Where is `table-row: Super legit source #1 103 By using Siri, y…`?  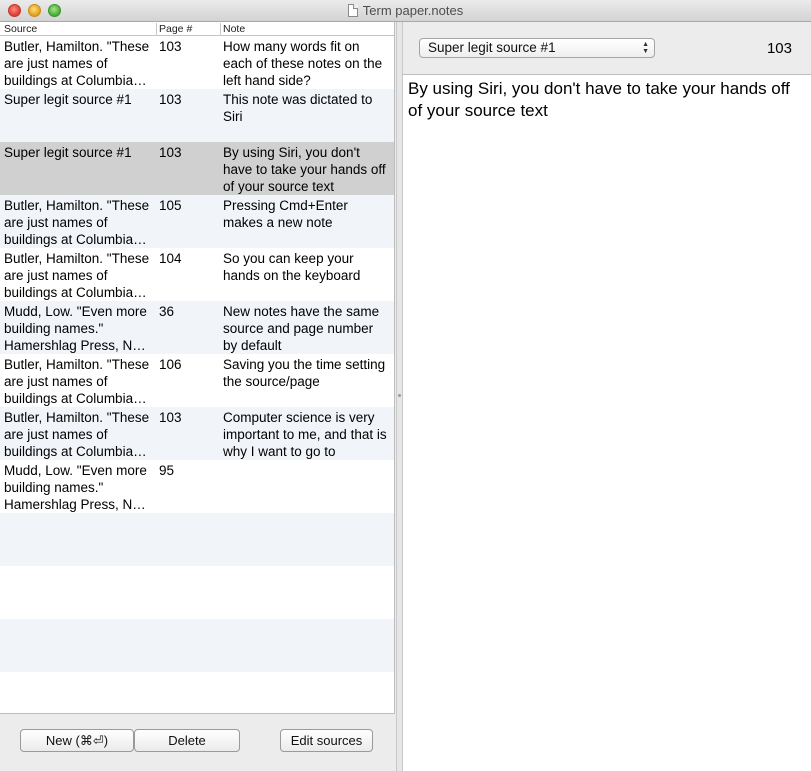 table-row: Super legit source #1 103 By using Siri, y… is located at coordinates (197, 168).